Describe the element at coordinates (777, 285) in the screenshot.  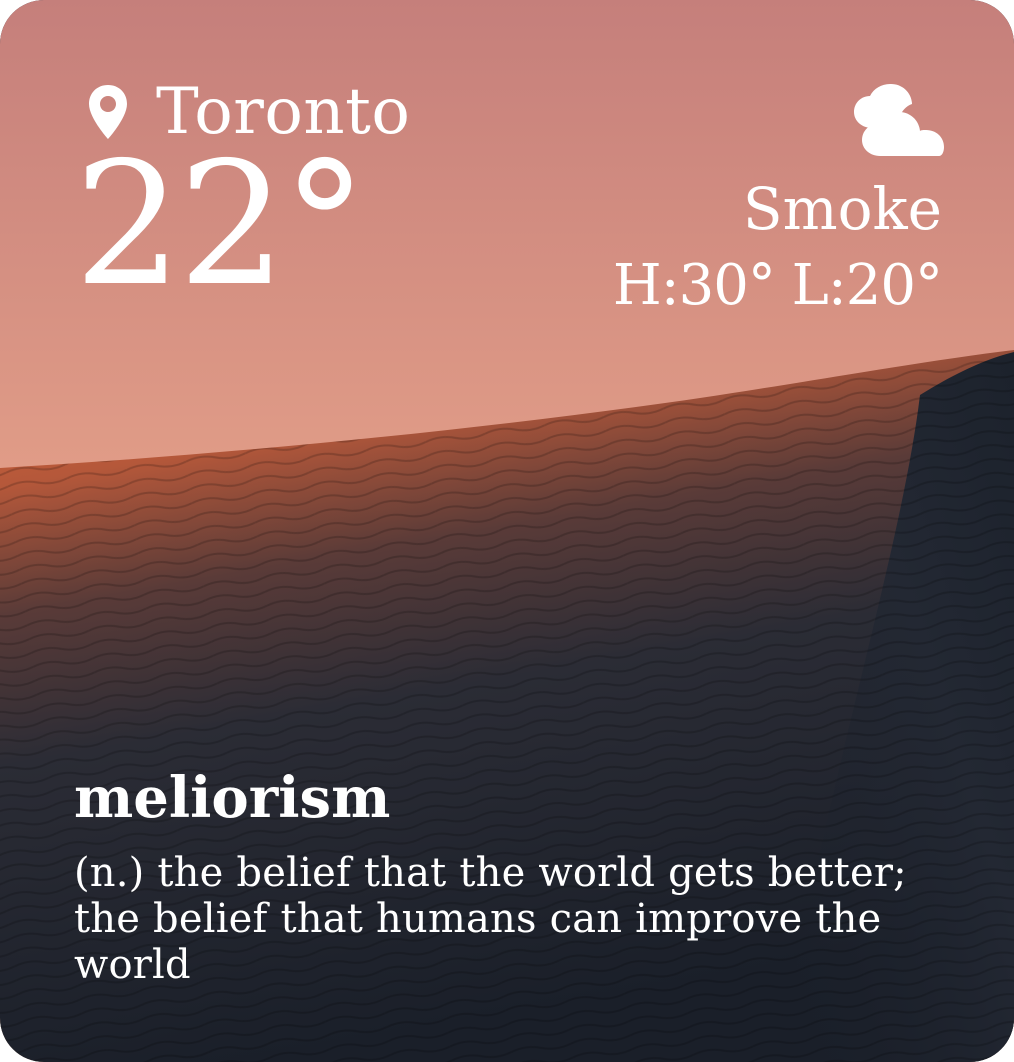
I see `high-low-temperature: H:30° L:20°` at that location.